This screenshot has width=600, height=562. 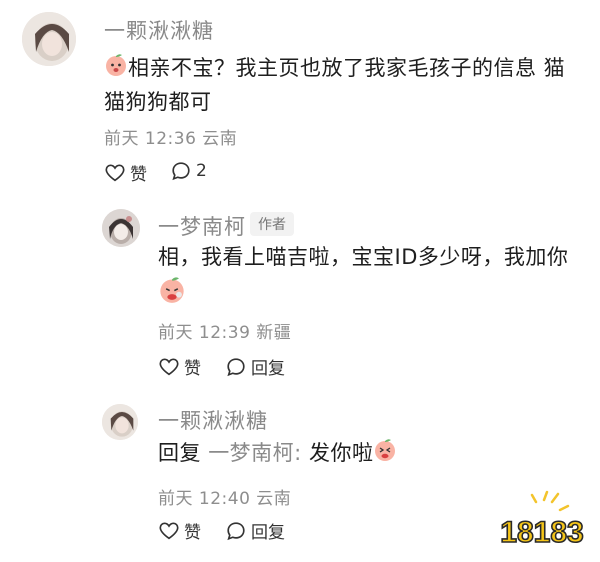 What do you see at coordinates (541, 532) in the screenshot?
I see `watermark-text: 18183` at bounding box center [541, 532].